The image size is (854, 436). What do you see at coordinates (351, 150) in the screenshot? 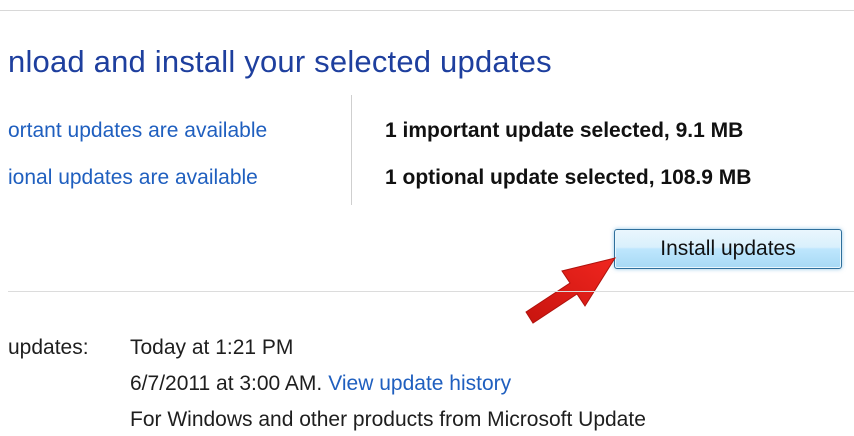
I see `vertical-divider` at bounding box center [351, 150].